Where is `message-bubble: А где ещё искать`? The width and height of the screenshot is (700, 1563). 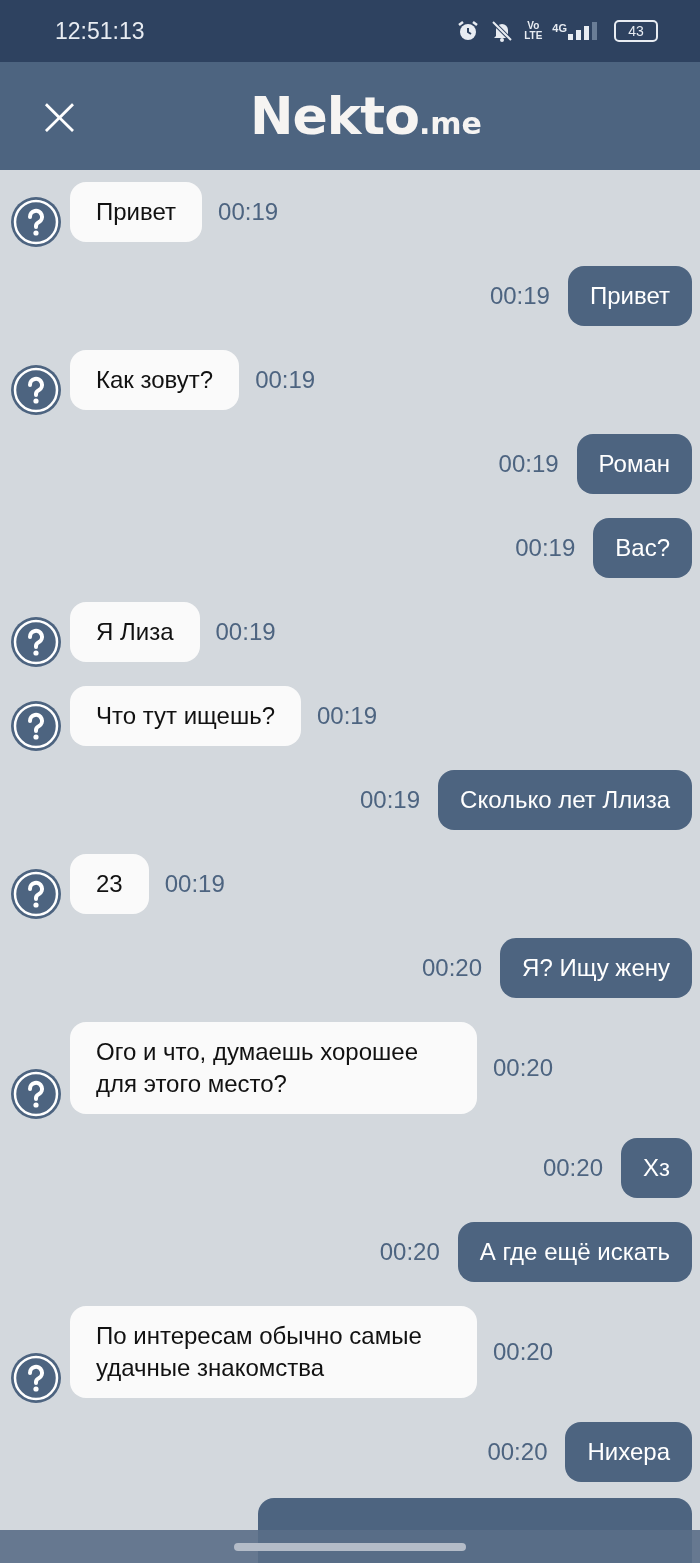 message-bubble: А где ещё искать is located at coordinates (574, 1252).